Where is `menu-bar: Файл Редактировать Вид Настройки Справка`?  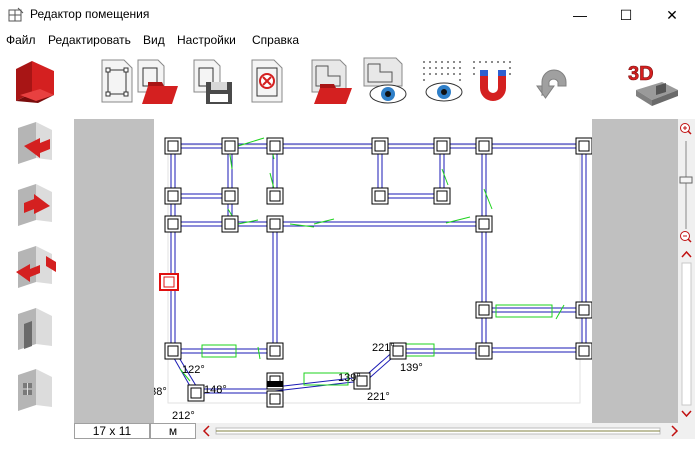 menu-bar: Файл Редактировать Вид Настройки Справка is located at coordinates (347, 40).